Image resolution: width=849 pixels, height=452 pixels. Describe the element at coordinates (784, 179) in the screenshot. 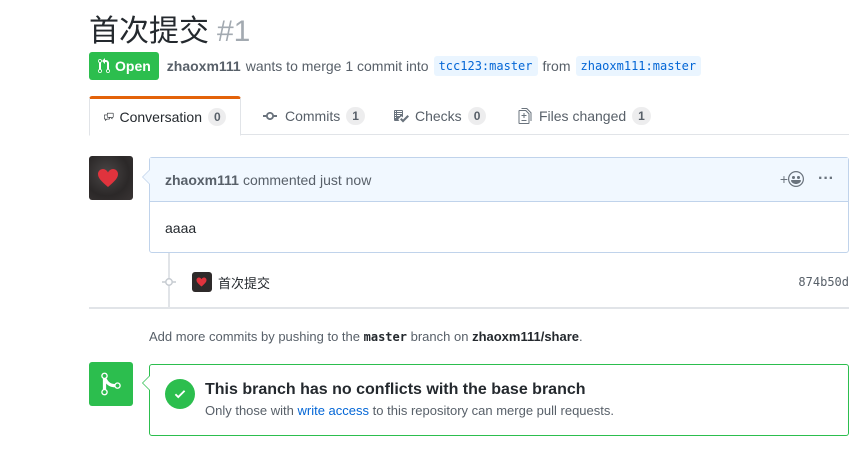

I see `plus-label: +` at that location.